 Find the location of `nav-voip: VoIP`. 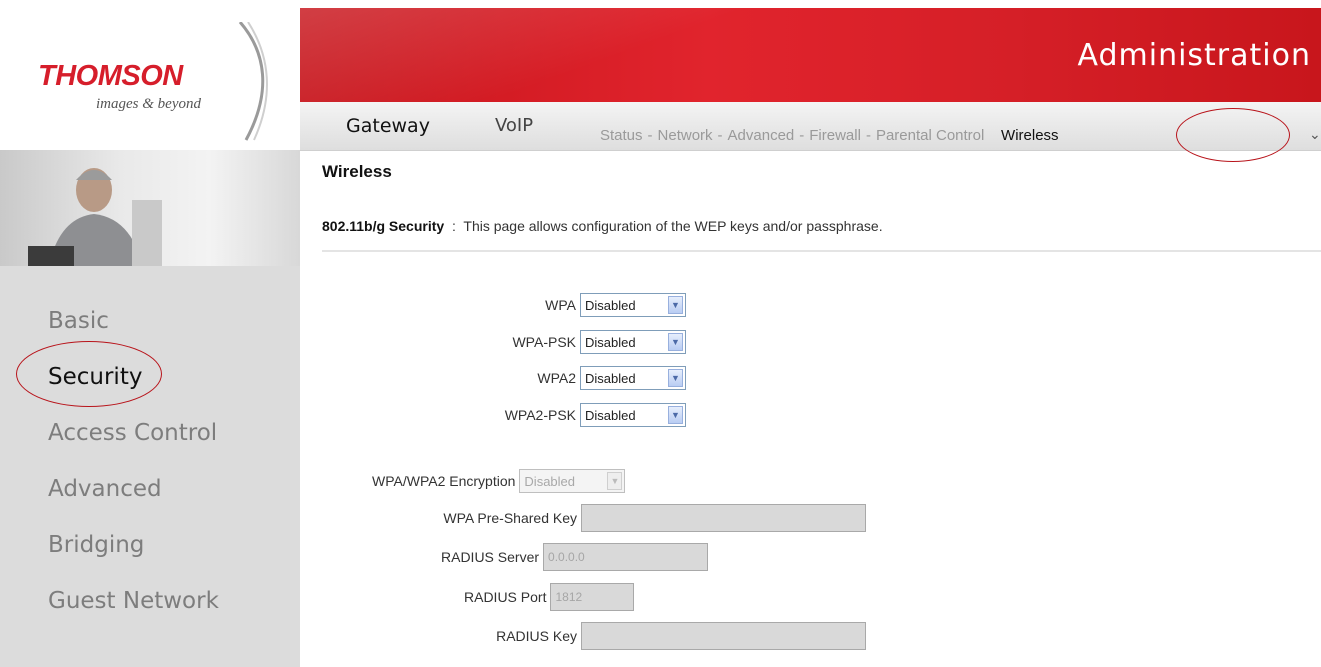

nav-voip: VoIP is located at coordinates (514, 125).